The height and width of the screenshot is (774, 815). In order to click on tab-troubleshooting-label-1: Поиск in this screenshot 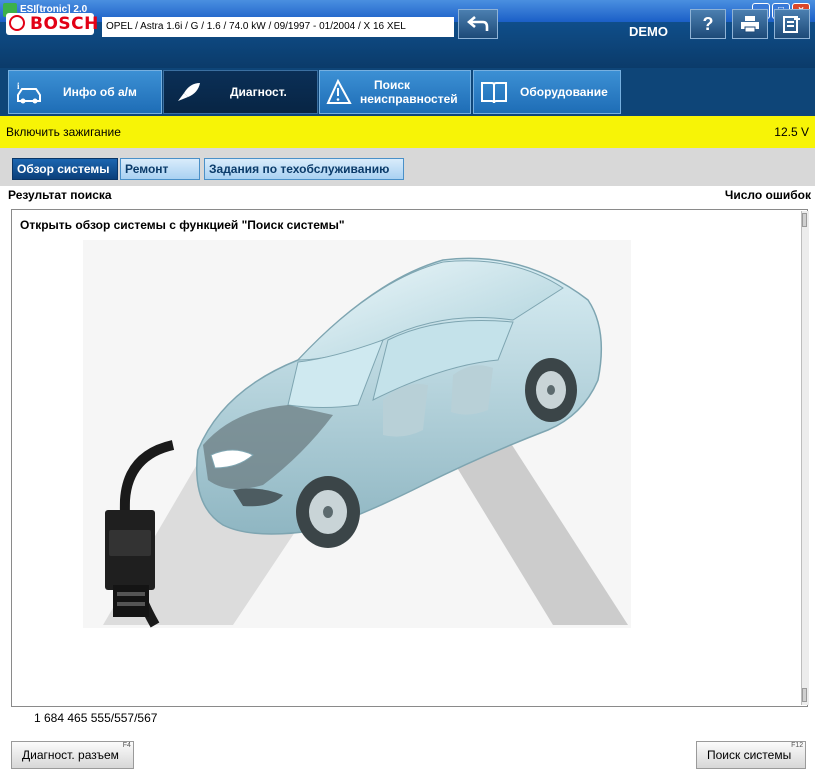, I will do `click(392, 85)`.